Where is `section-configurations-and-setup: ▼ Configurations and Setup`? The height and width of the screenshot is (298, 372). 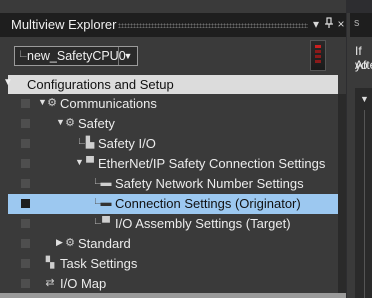 section-configurations-and-setup: ▼ Configurations and Setup is located at coordinates (170, 84).